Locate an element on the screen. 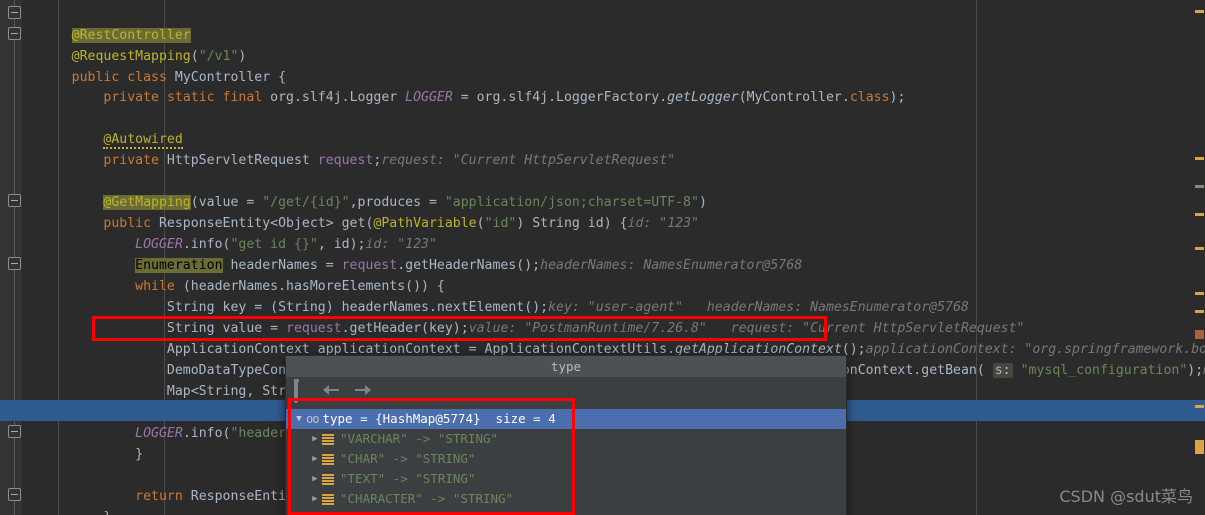  popup-title: type is located at coordinates (566, 366).